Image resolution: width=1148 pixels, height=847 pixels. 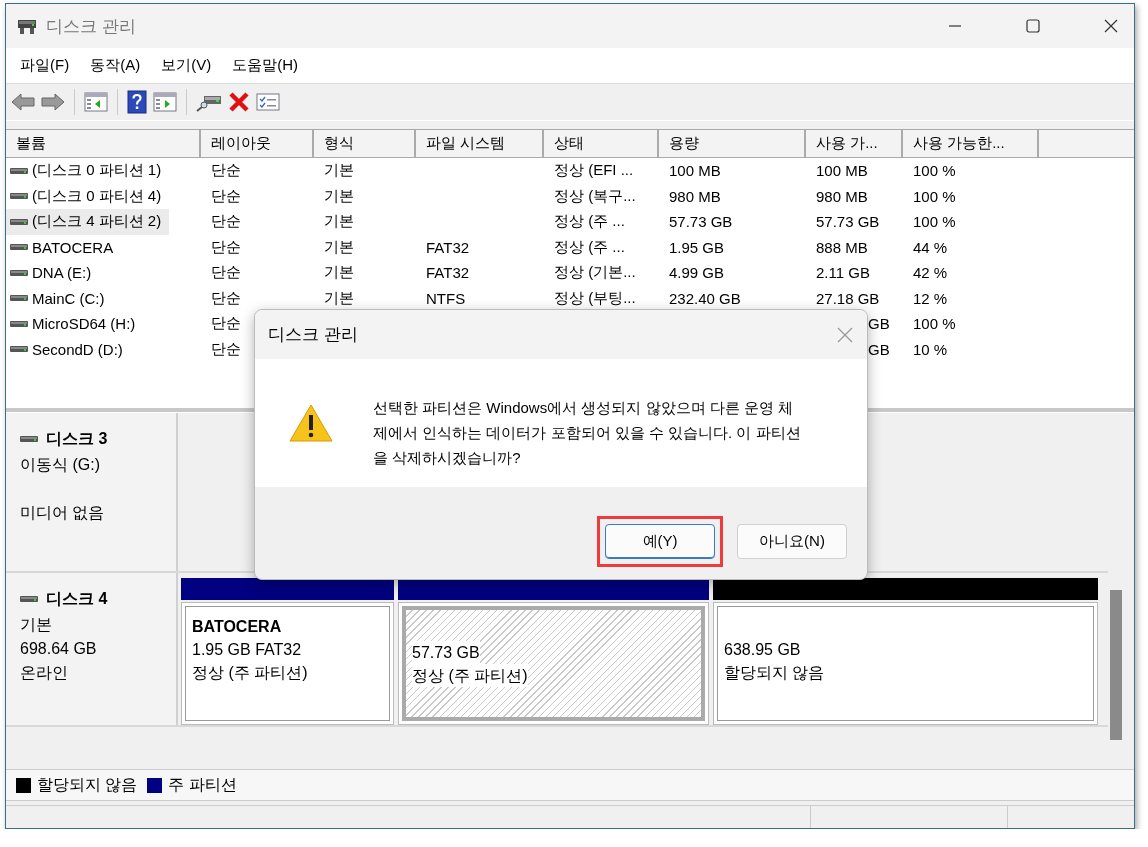 What do you see at coordinates (59, 298) in the screenshot?
I see `volume-cell: MainC (C:)` at bounding box center [59, 298].